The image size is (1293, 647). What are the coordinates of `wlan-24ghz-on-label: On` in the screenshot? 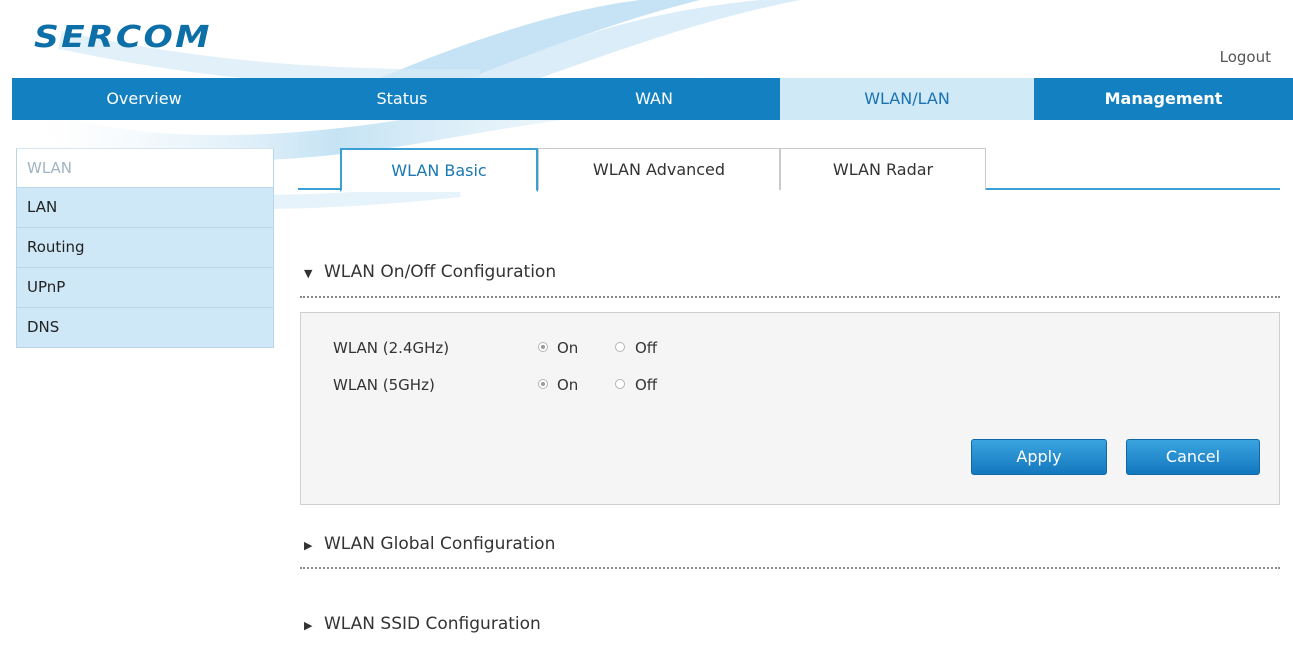 It's located at (568, 348).